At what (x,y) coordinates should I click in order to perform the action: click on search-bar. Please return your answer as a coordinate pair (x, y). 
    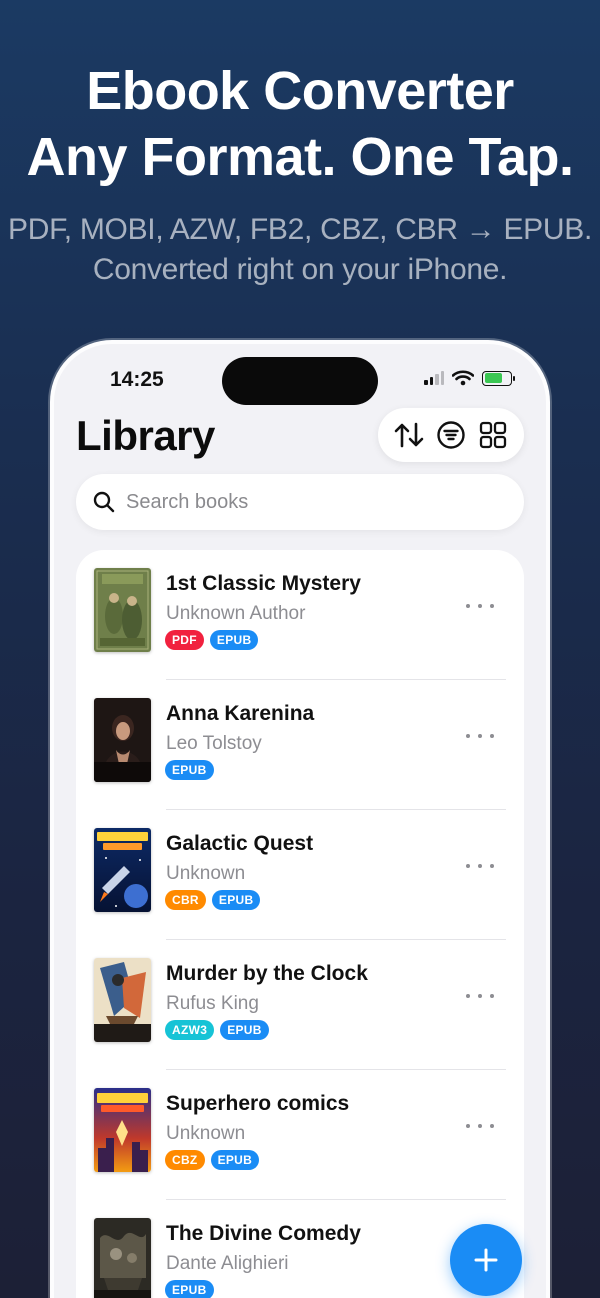
    Looking at the image, I should click on (300, 502).